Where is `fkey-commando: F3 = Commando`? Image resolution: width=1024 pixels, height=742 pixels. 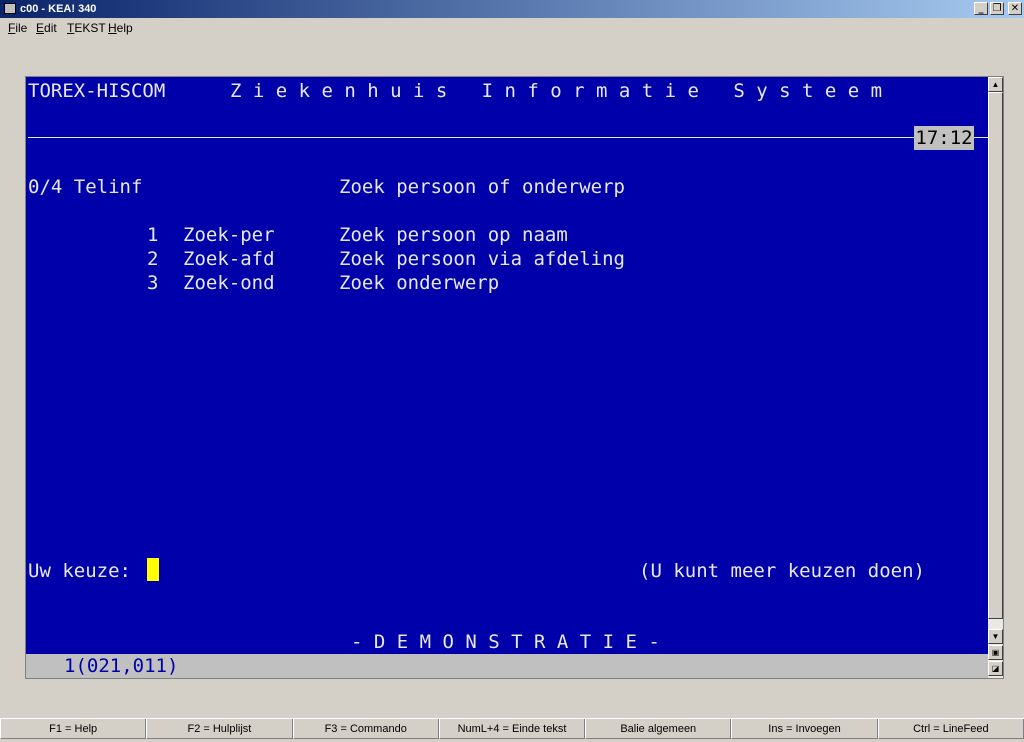 fkey-commando: F3 = Commando is located at coordinates (365, 729).